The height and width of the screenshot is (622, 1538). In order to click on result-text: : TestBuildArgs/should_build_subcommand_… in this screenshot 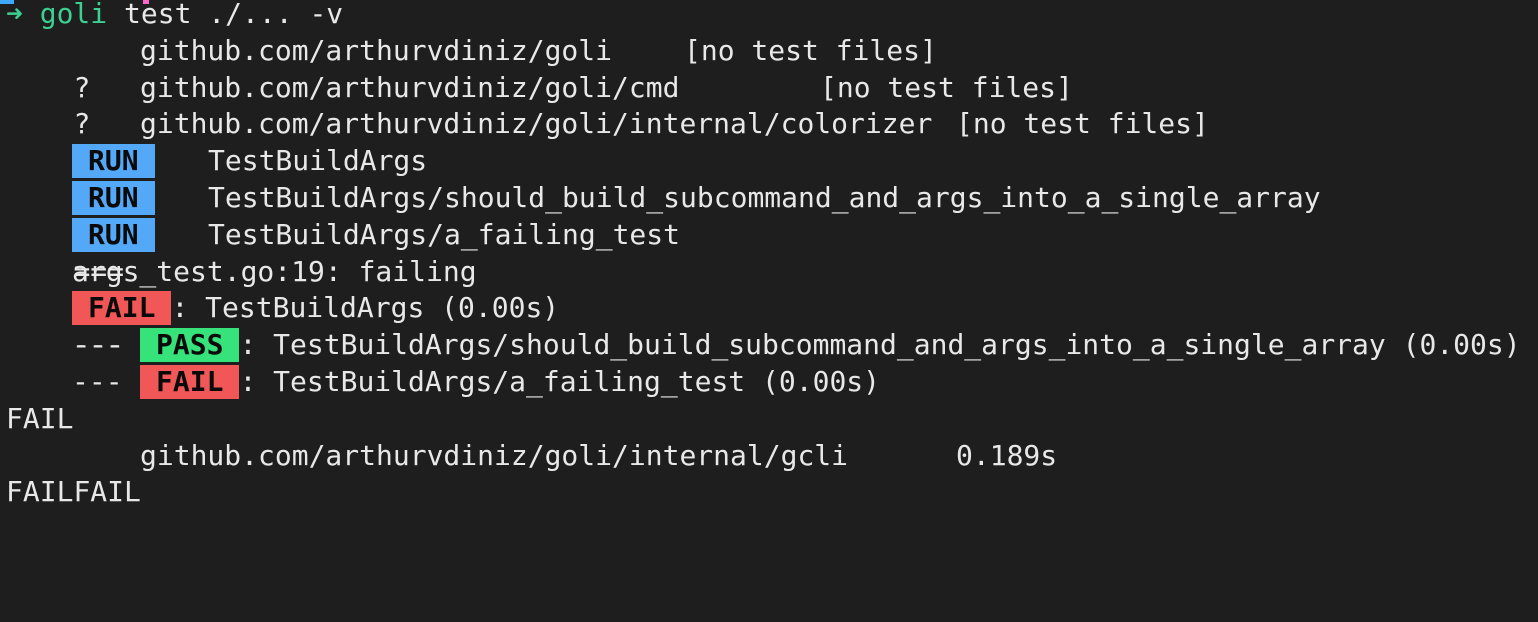, I will do `click(880, 345)`.